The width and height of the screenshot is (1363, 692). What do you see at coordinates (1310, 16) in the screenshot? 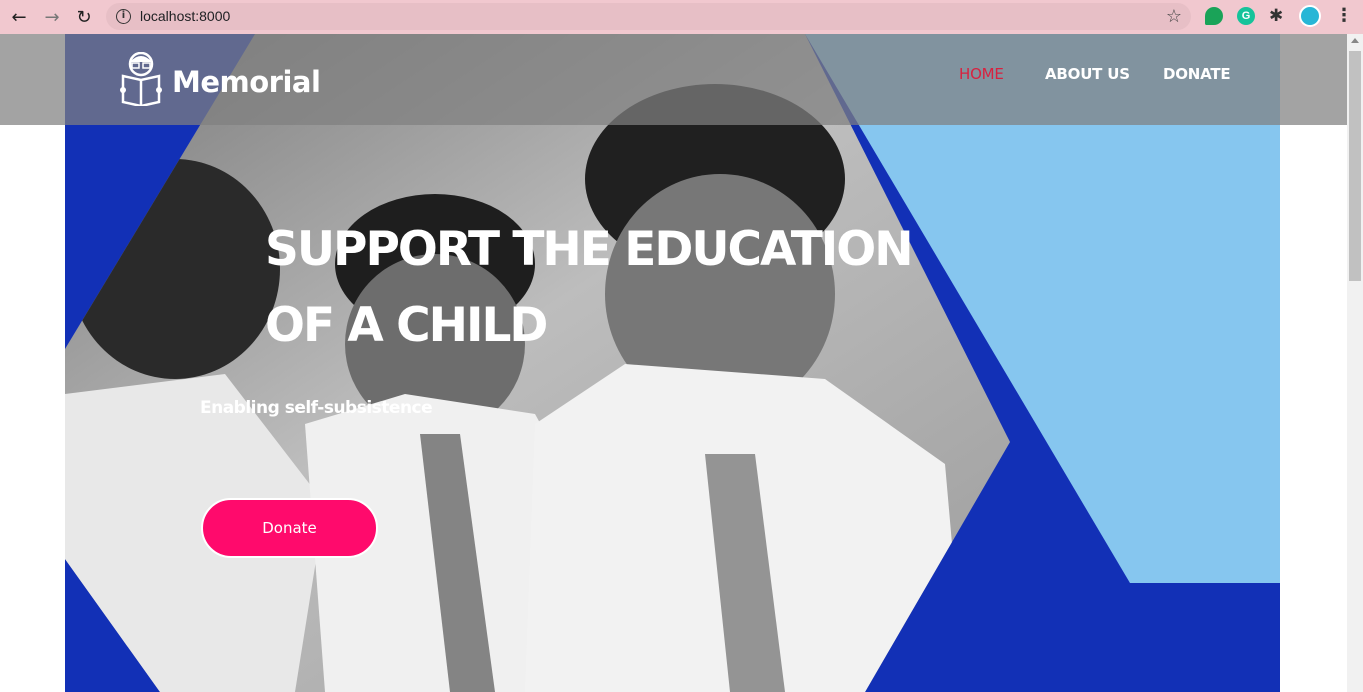
I see `profile-avatar` at bounding box center [1310, 16].